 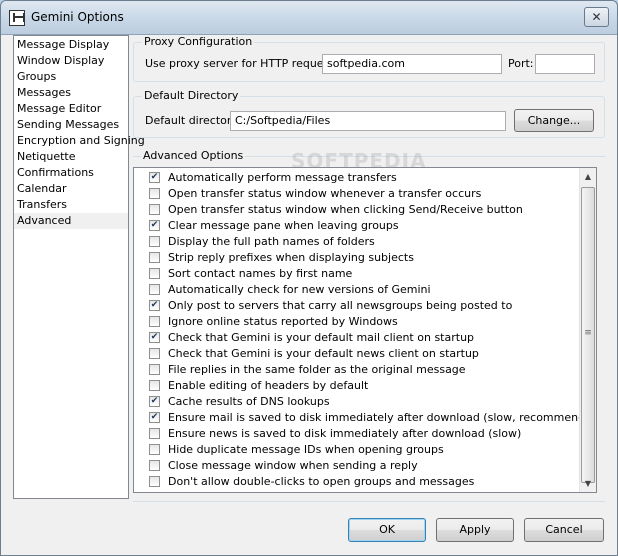 What do you see at coordinates (249, 401) in the screenshot?
I see `option-label: Cache results of DNS lookups` at bounding box center [249, 401].